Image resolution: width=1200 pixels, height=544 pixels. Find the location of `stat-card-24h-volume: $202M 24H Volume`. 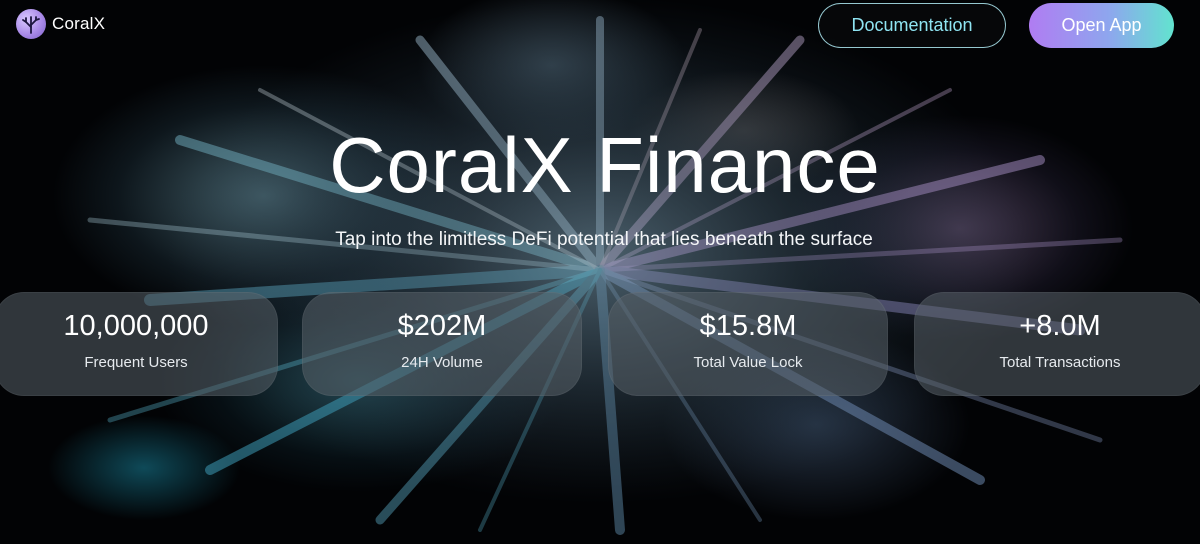

stat-card-24h-volume: $202M 24H Volume is located at coordinates (442, 344).